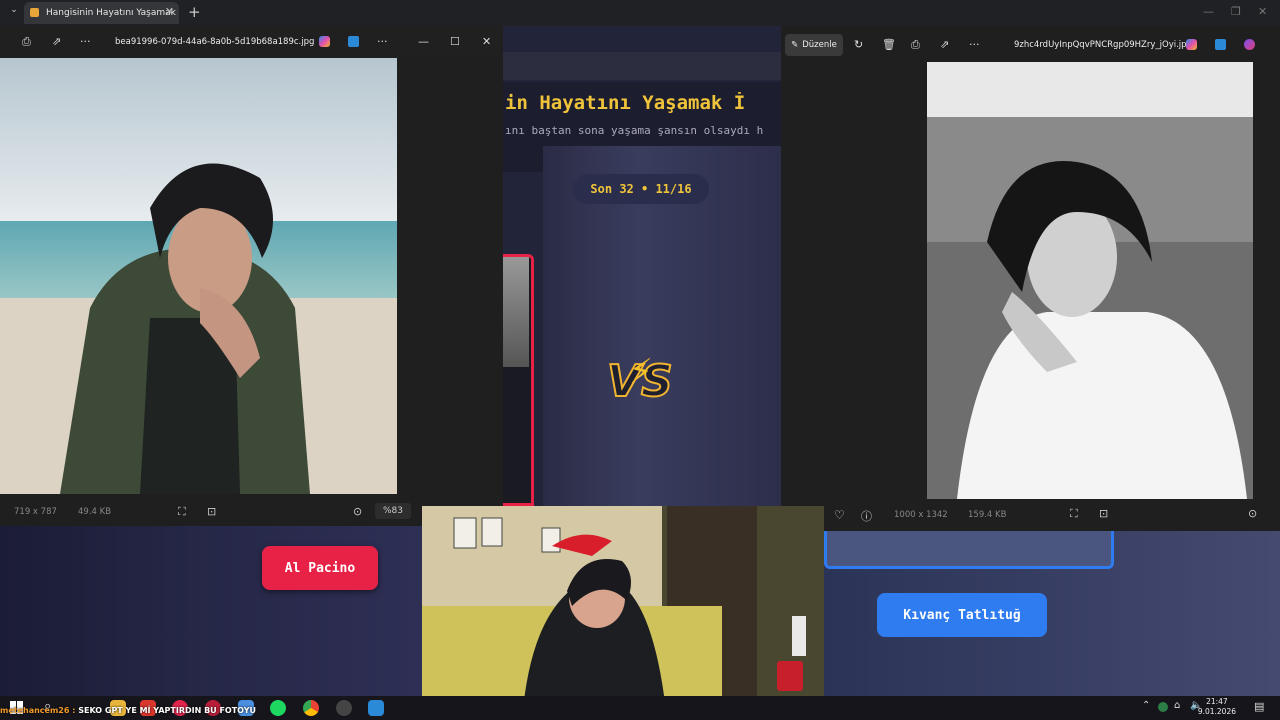 The width and height of the screenshot is (1280, 720). What do you see at coordinates (376, 708) in the screenshot?
I see `photos-icon` at bounding box center [376, 708].